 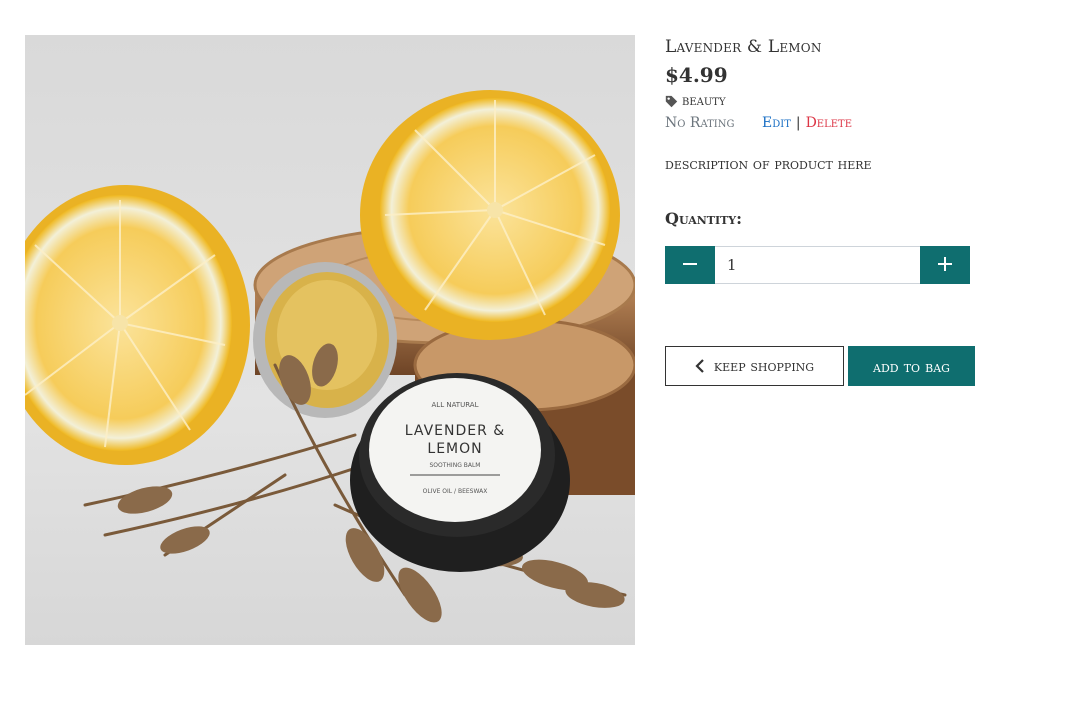 What do you see at coordinates (855, 123) in the screenshot?
I see `product-meta: No Rating Edit | Delete` at bounding box center [855, 123].